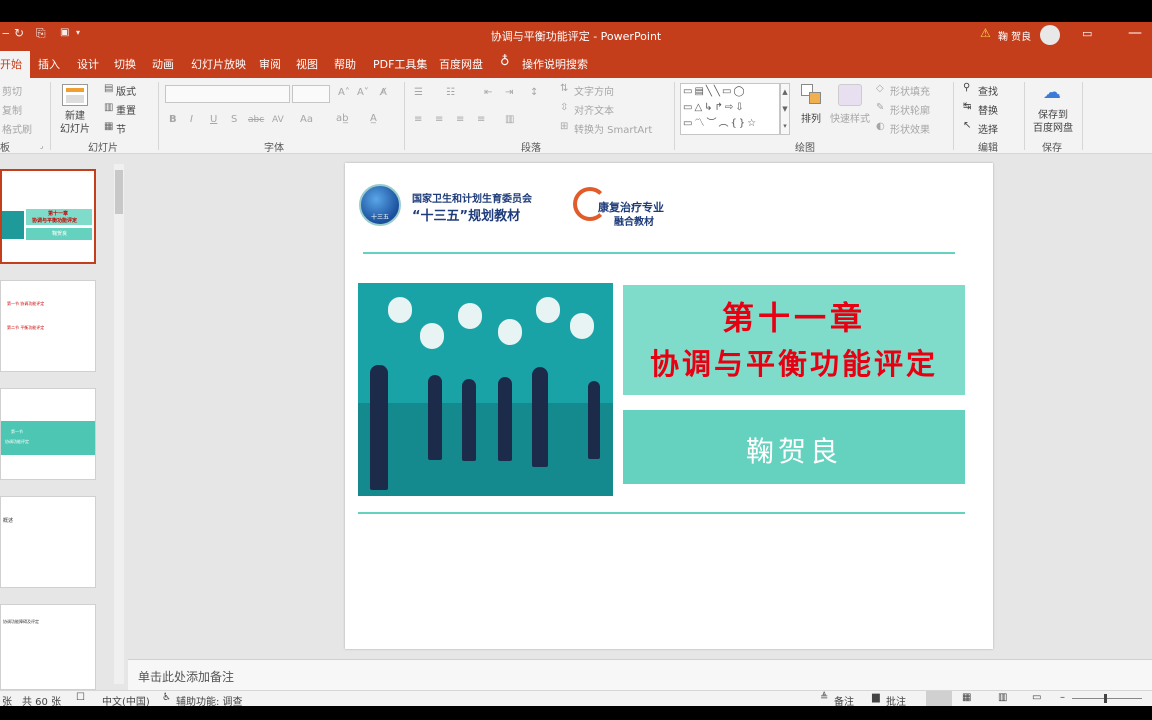 This screenshot has width=1152, height=720. What do you see at coordinates (418, 119) in the screenshot?
I see `align-left-icon: ≡` at bounding box center [418, 119].